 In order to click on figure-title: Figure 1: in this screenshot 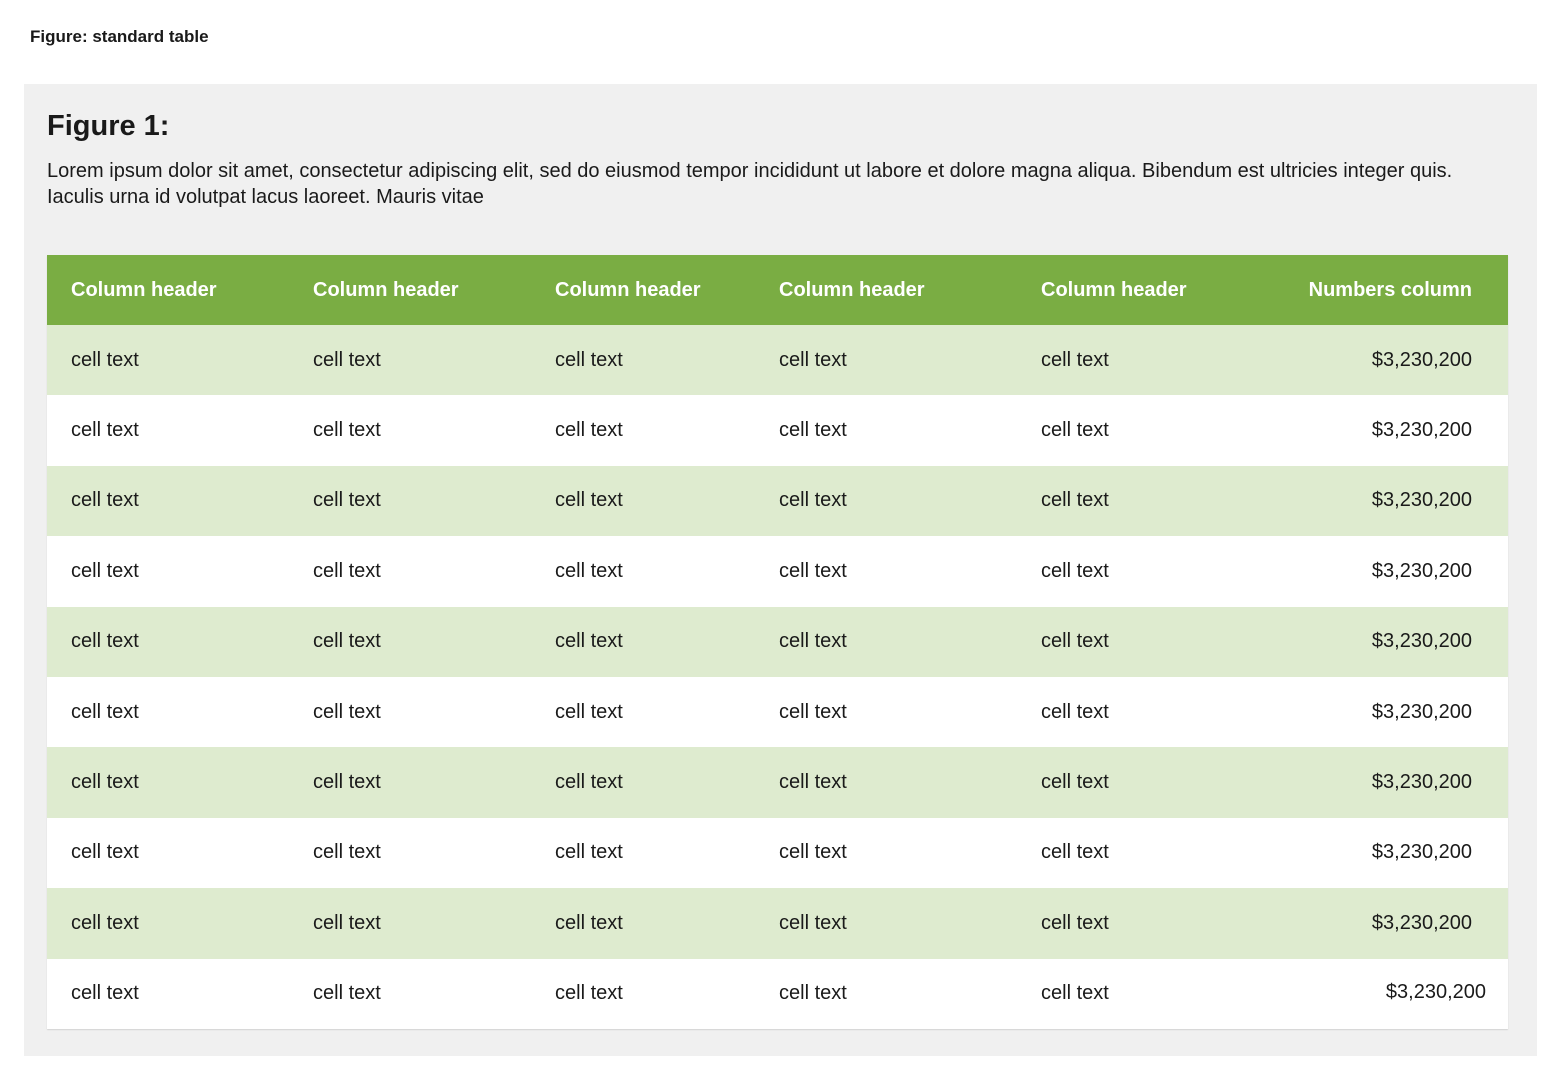, I will do `click(108, 126)`.